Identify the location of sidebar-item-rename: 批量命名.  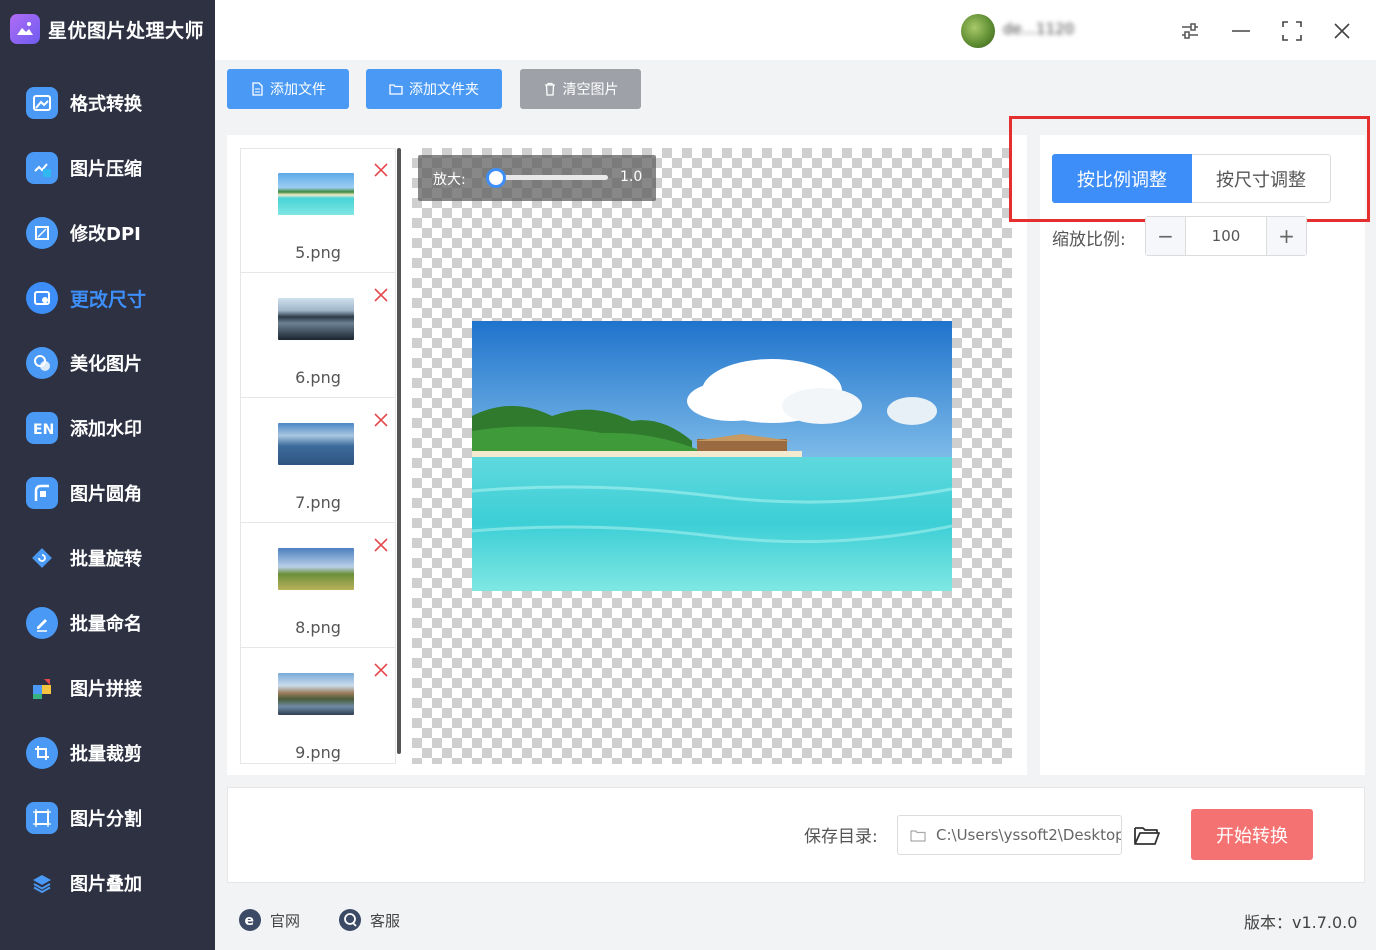
(107, 623).